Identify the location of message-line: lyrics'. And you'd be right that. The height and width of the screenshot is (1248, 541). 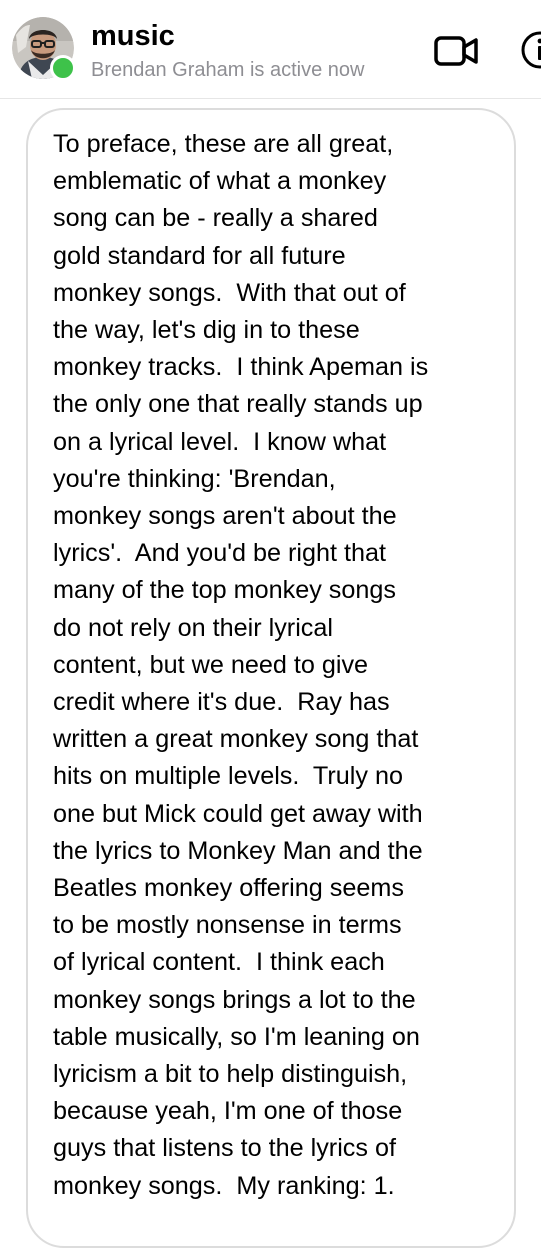
(220, 553).